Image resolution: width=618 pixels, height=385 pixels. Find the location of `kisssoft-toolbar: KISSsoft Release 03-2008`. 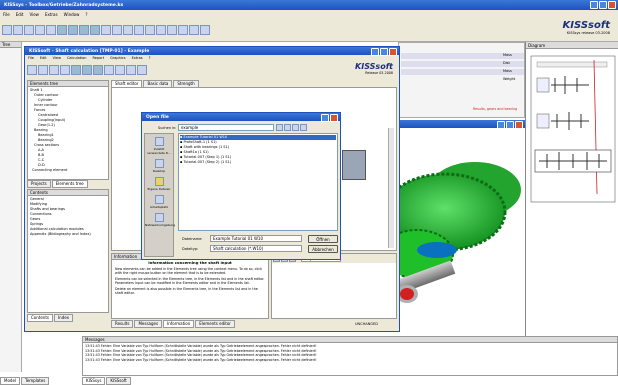

kisssoft-toolbar: KISSsoft Release 03-2008 is located at coordinates (212, 70).